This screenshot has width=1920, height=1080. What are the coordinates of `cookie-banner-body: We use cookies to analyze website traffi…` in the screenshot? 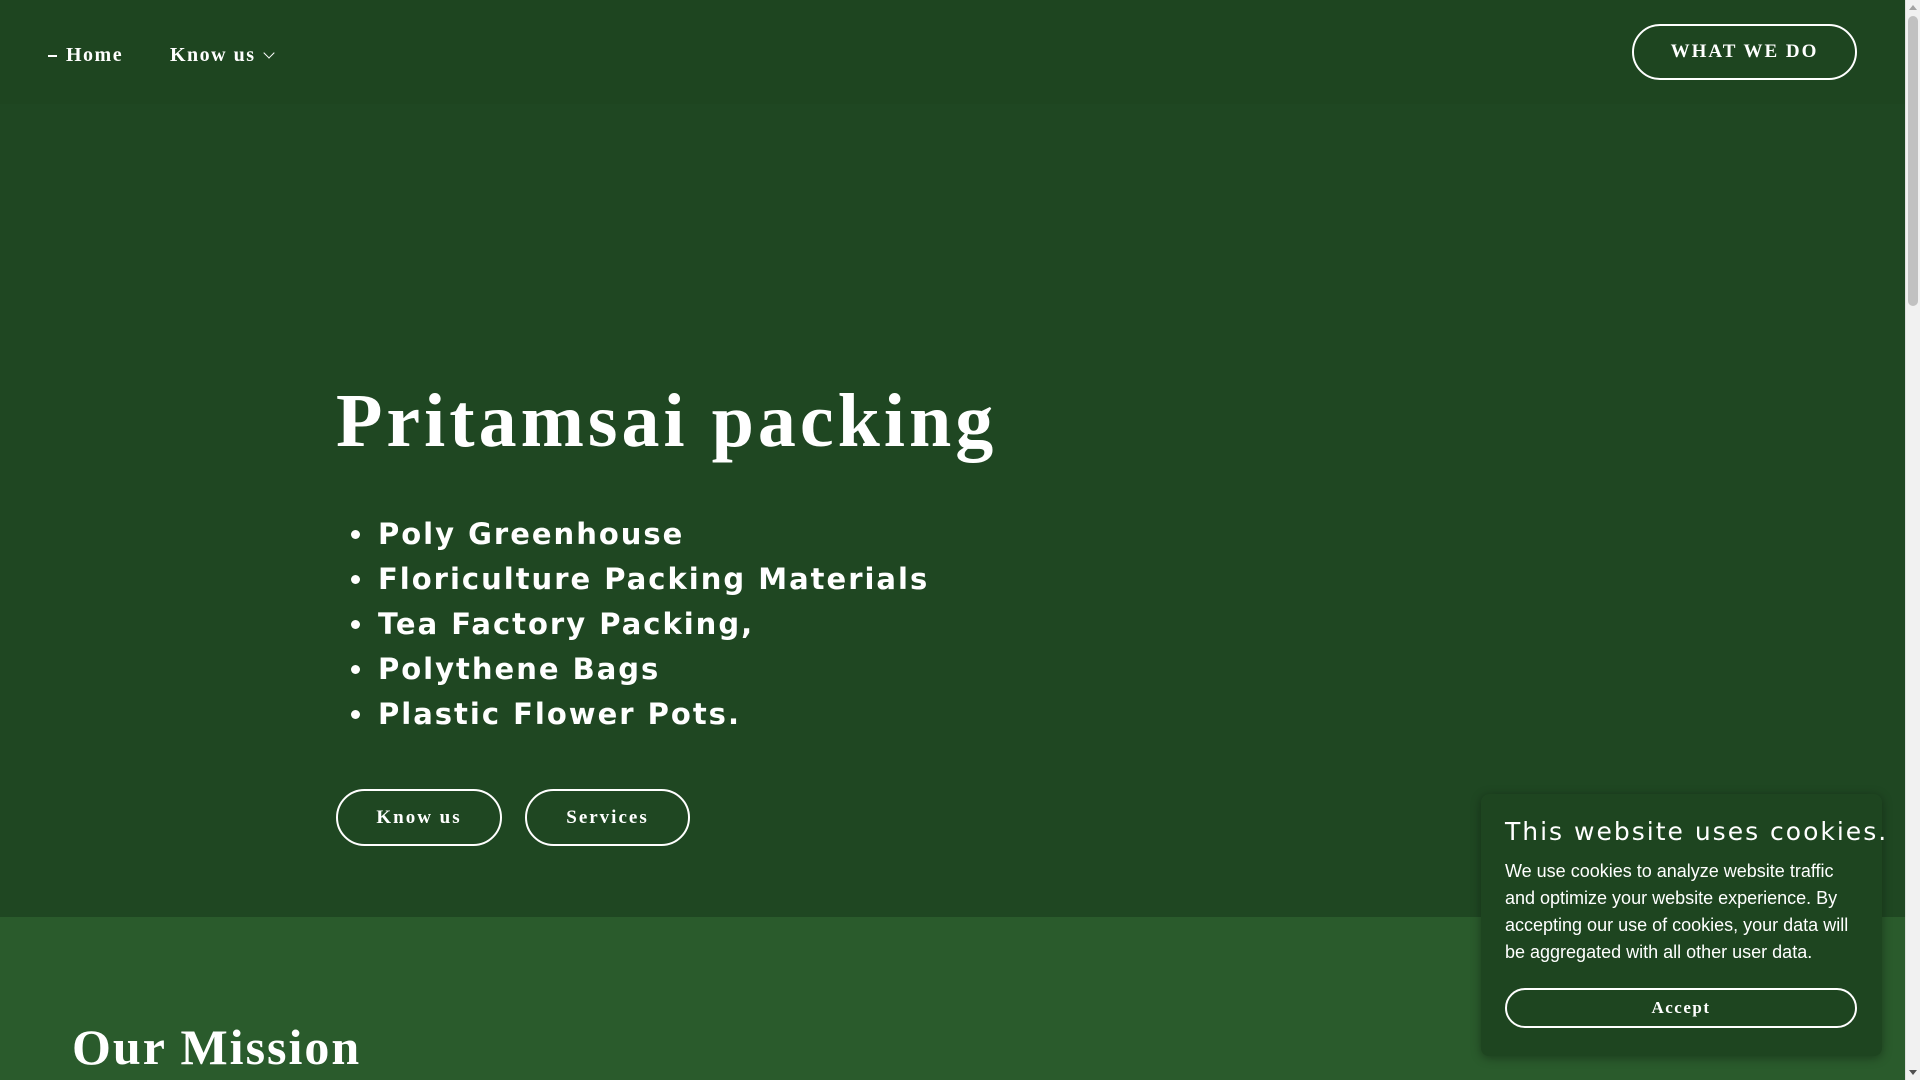 It's located at (1677, 911).